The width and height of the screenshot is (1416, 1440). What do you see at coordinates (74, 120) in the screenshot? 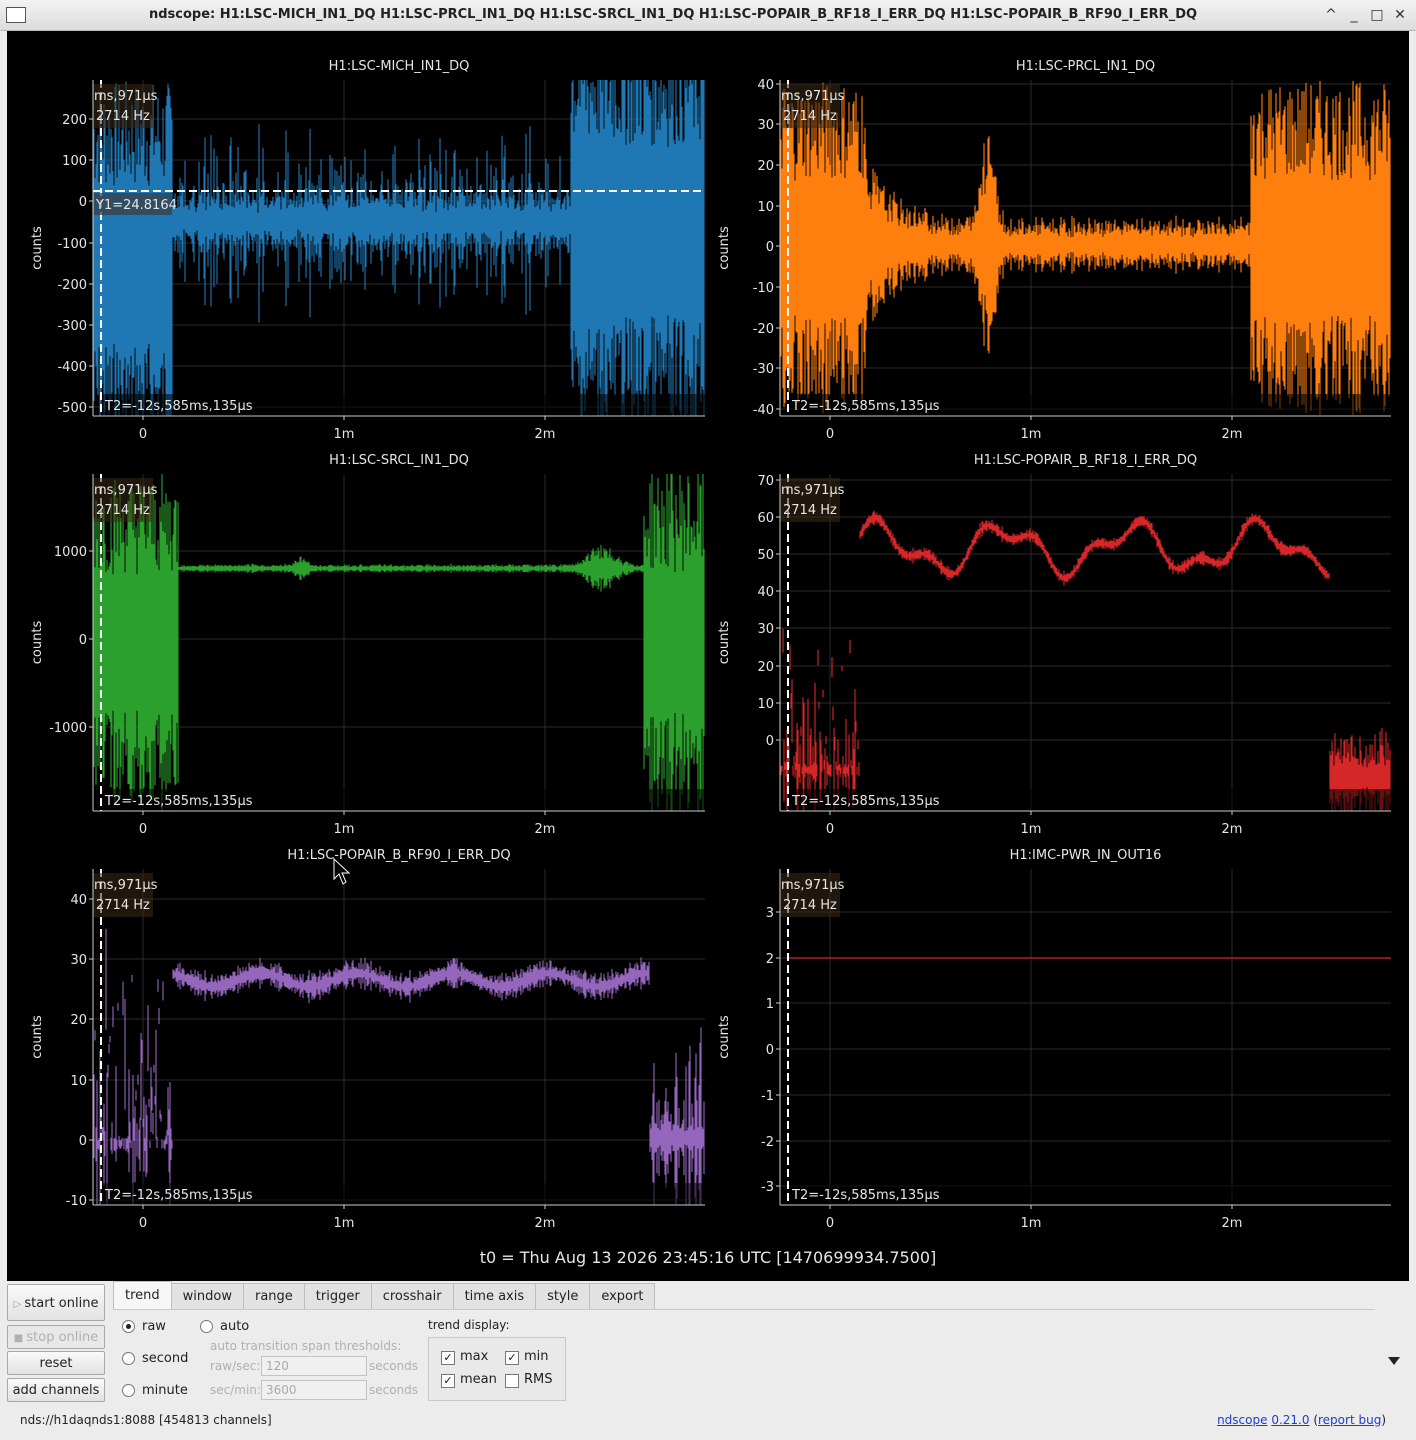
I see `y-tick-label: 200` at bounding box center [74, 120].